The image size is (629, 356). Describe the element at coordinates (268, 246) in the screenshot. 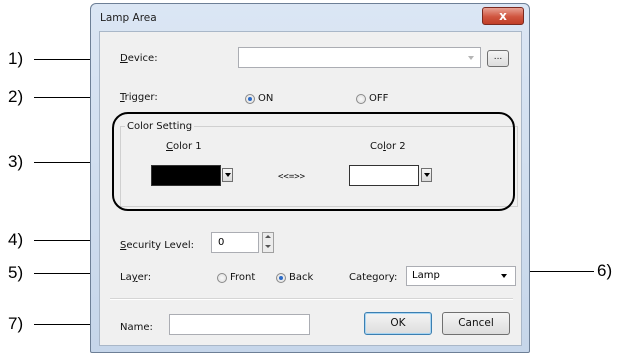

I see `spin-down-icon` at that location.